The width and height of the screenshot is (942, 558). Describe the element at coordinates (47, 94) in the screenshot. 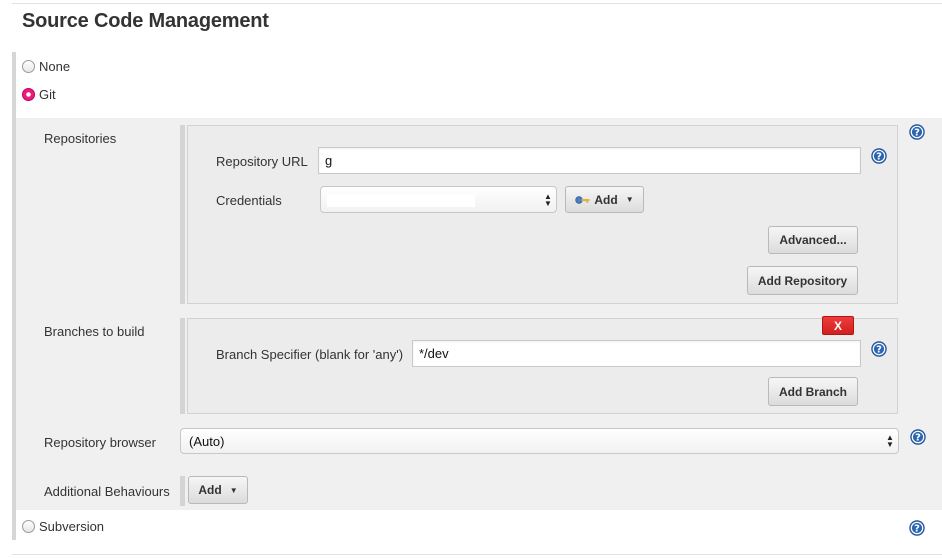

I see `radio-git-label: Git` at that location.